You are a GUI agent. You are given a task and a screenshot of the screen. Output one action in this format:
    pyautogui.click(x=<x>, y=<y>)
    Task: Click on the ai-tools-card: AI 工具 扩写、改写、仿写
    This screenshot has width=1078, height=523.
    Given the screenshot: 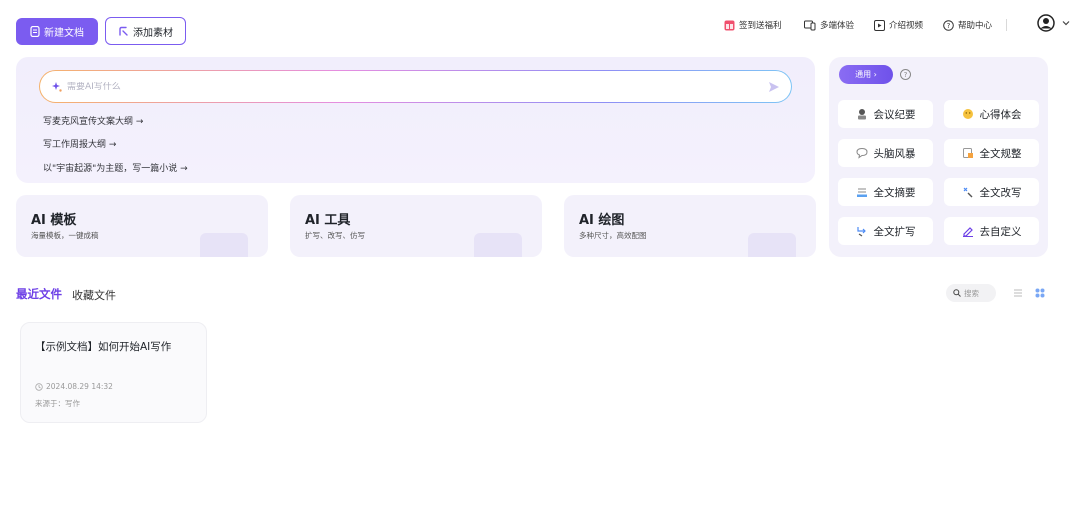 What is the action you would take?
    pyautogui.click(x=416, y=226)
    